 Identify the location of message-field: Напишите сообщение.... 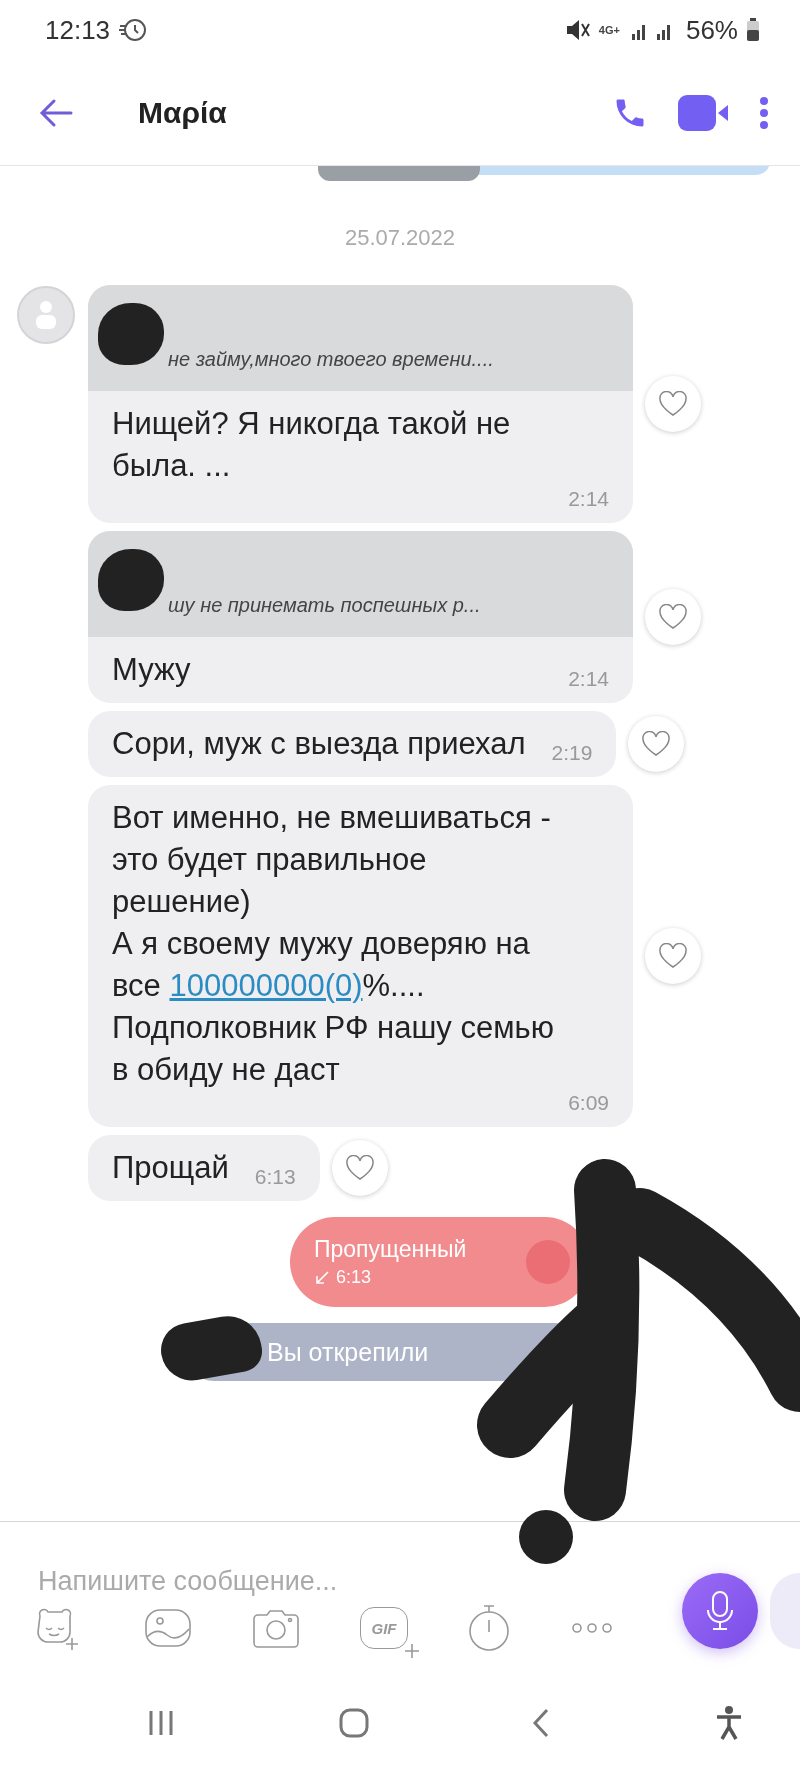
(188, 1581).